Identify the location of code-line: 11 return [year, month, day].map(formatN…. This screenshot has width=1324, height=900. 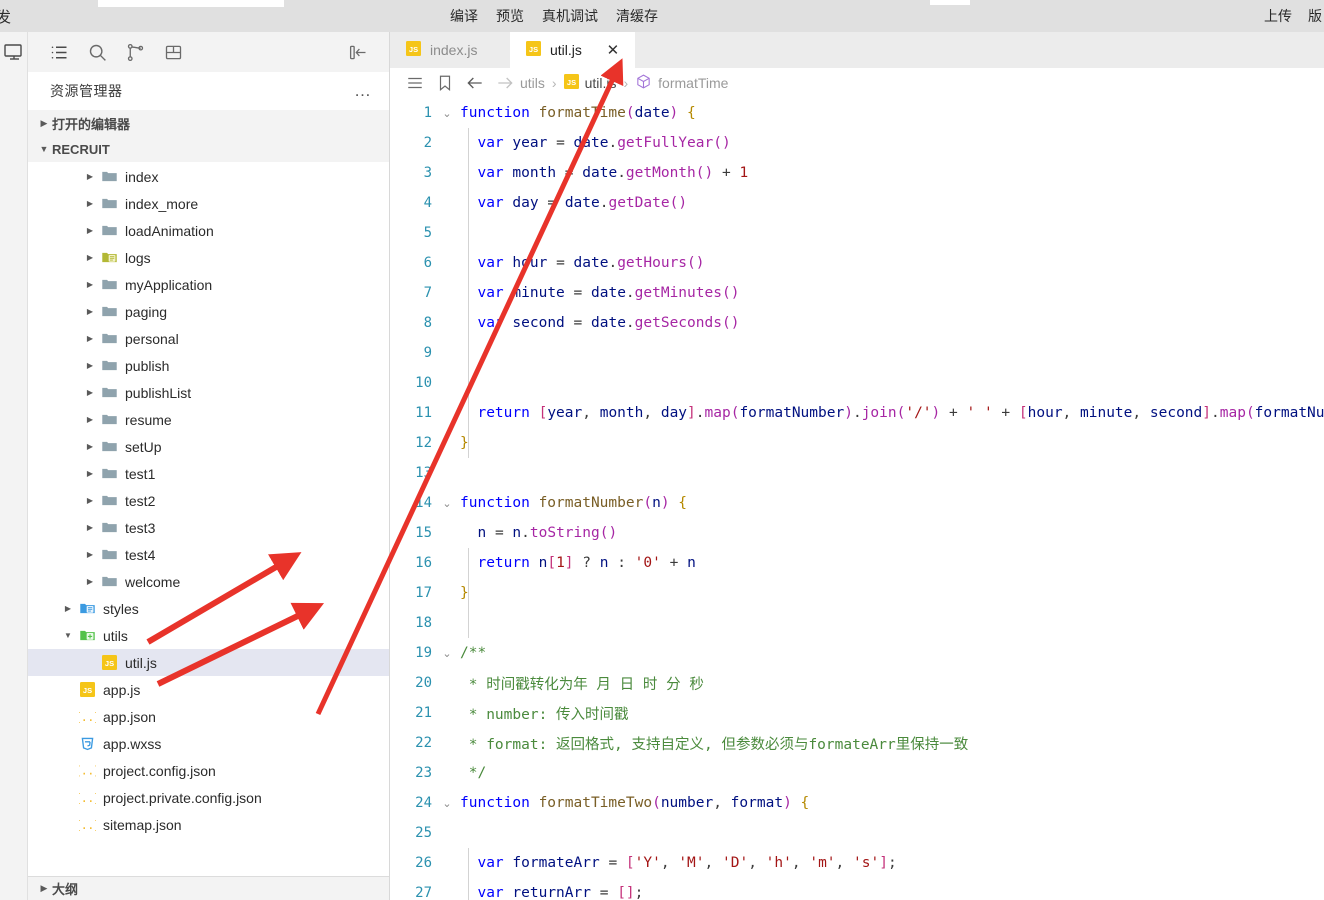
(857, 413).